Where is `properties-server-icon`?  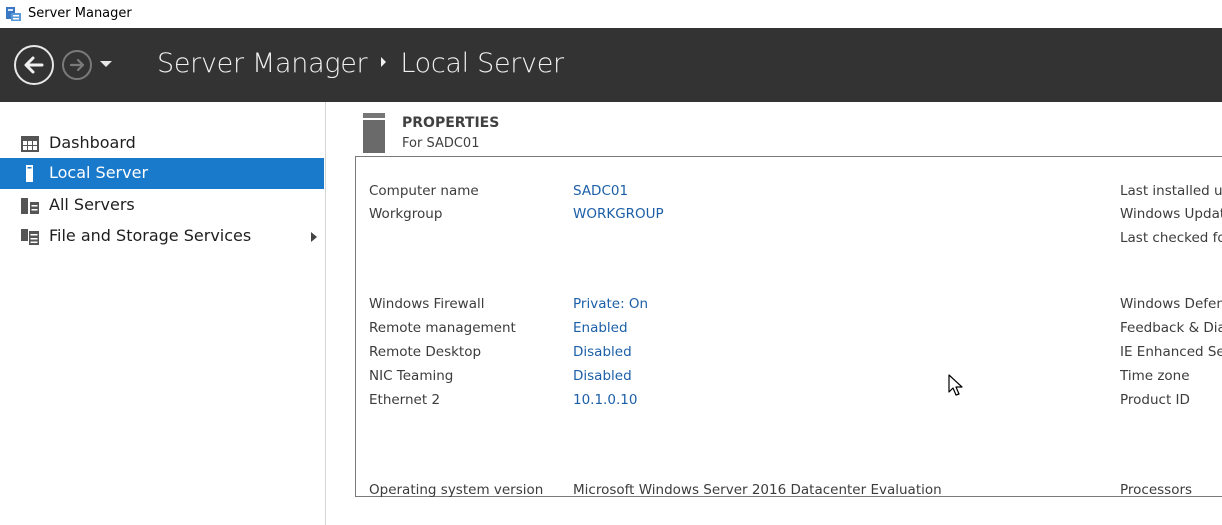 properties-server-icon is located at coordinates (374, 133).